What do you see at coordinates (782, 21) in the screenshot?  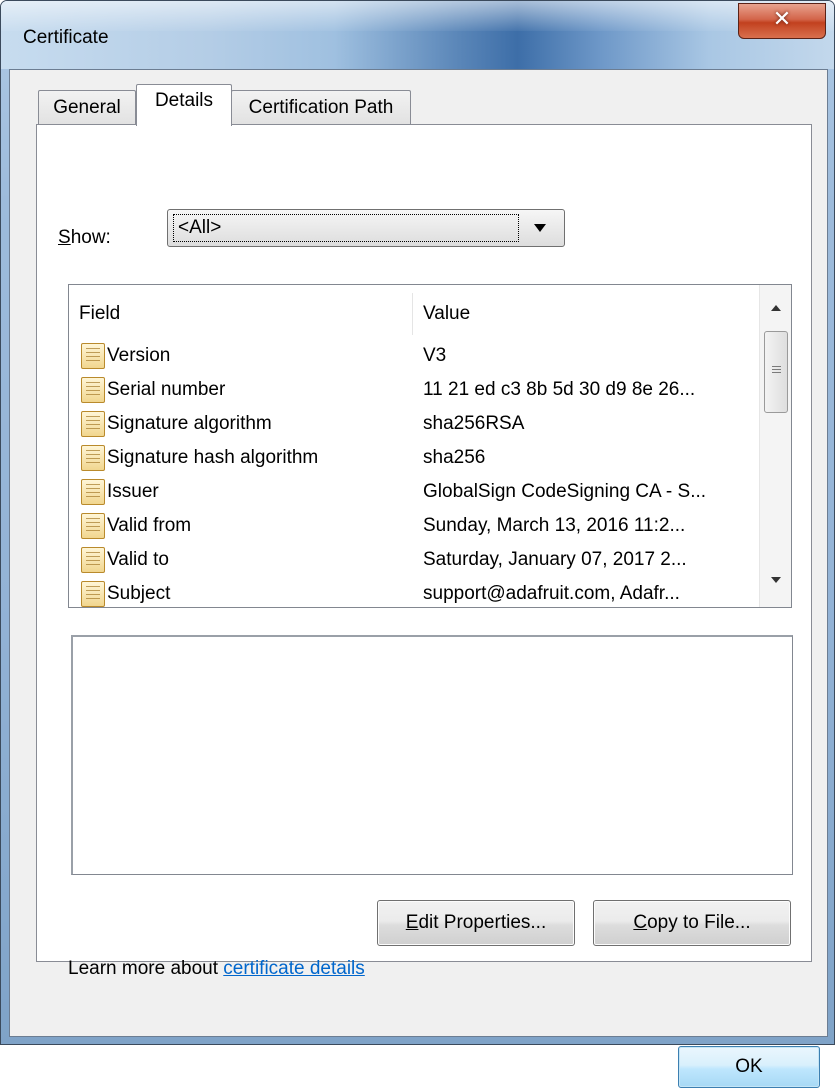 I see `close-button: ✕` at bounding box center [782, 21].